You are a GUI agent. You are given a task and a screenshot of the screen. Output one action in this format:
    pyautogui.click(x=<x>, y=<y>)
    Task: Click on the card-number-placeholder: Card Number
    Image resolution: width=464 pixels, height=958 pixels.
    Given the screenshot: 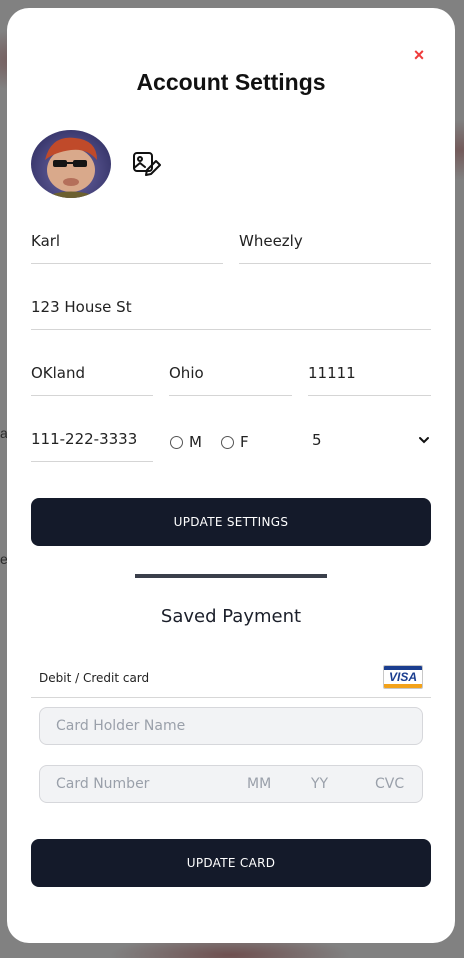 What is the action you would take?
    pyautogui.click(x=102, y=784)
    